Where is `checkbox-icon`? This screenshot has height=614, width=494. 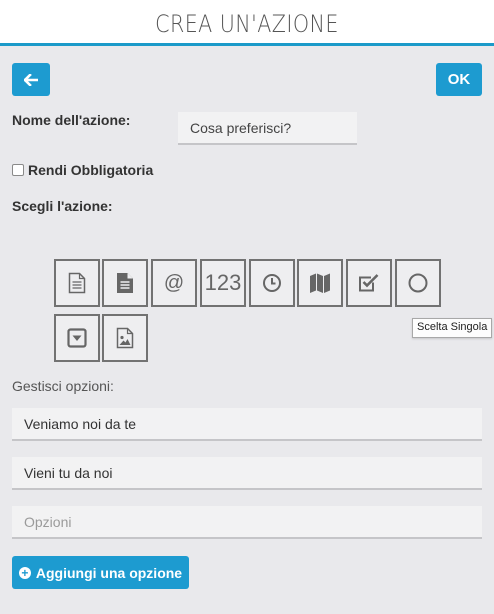 checkbox-icon is located at coordinates (369, 283).